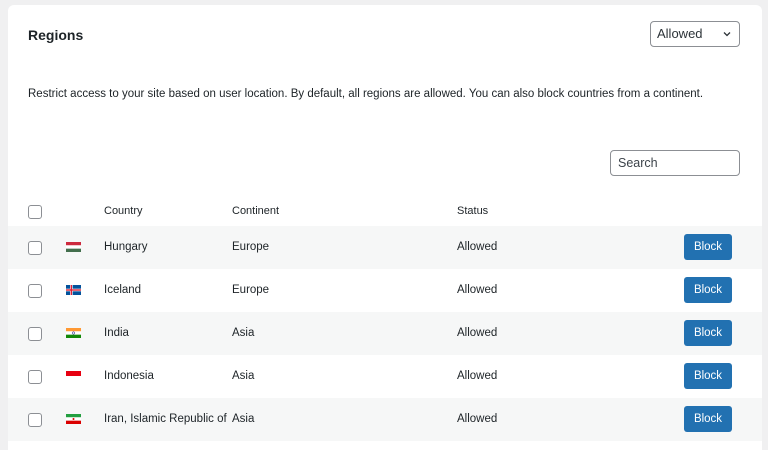 This screenshot has height=450, width=768. I want to click on country-cell: India, so click(116, 333).